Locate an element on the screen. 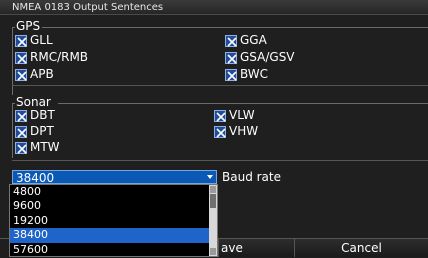 The image size is (428, 258). dropdown-scrollbar is located at coordinates (213, 220).